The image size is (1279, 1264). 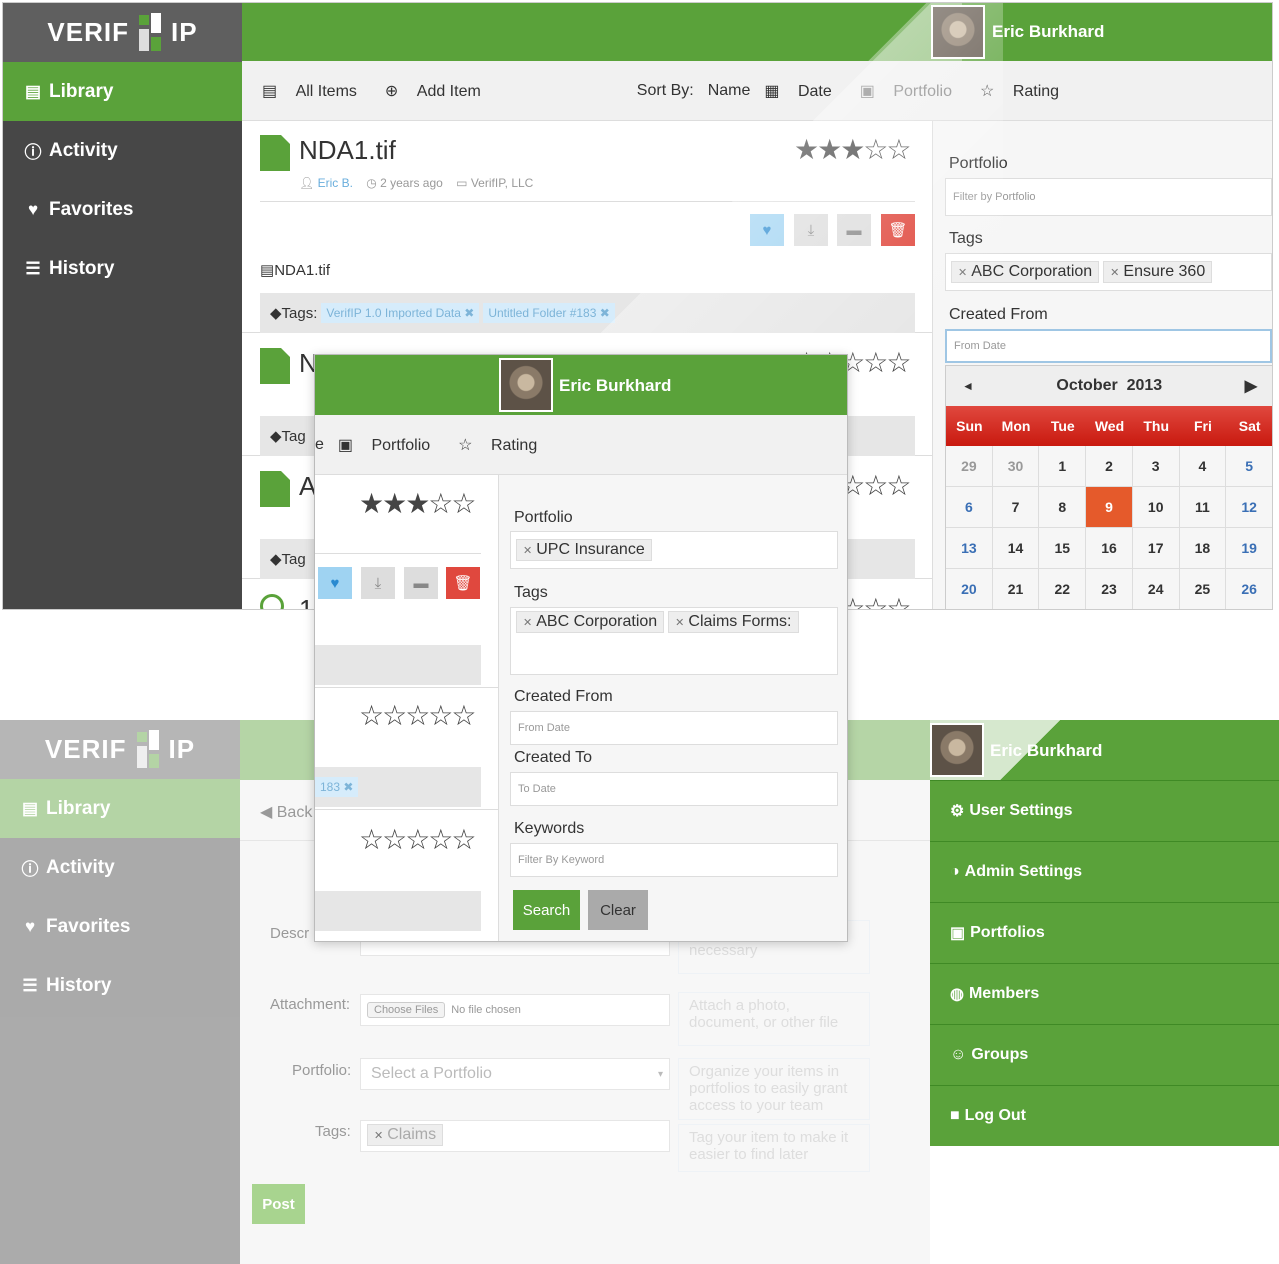 What do you see at coordinates (1158, 272) in the screenshot?
I see `tag-token: ✕ Ensure 360` at bounding box center [1158, 272].